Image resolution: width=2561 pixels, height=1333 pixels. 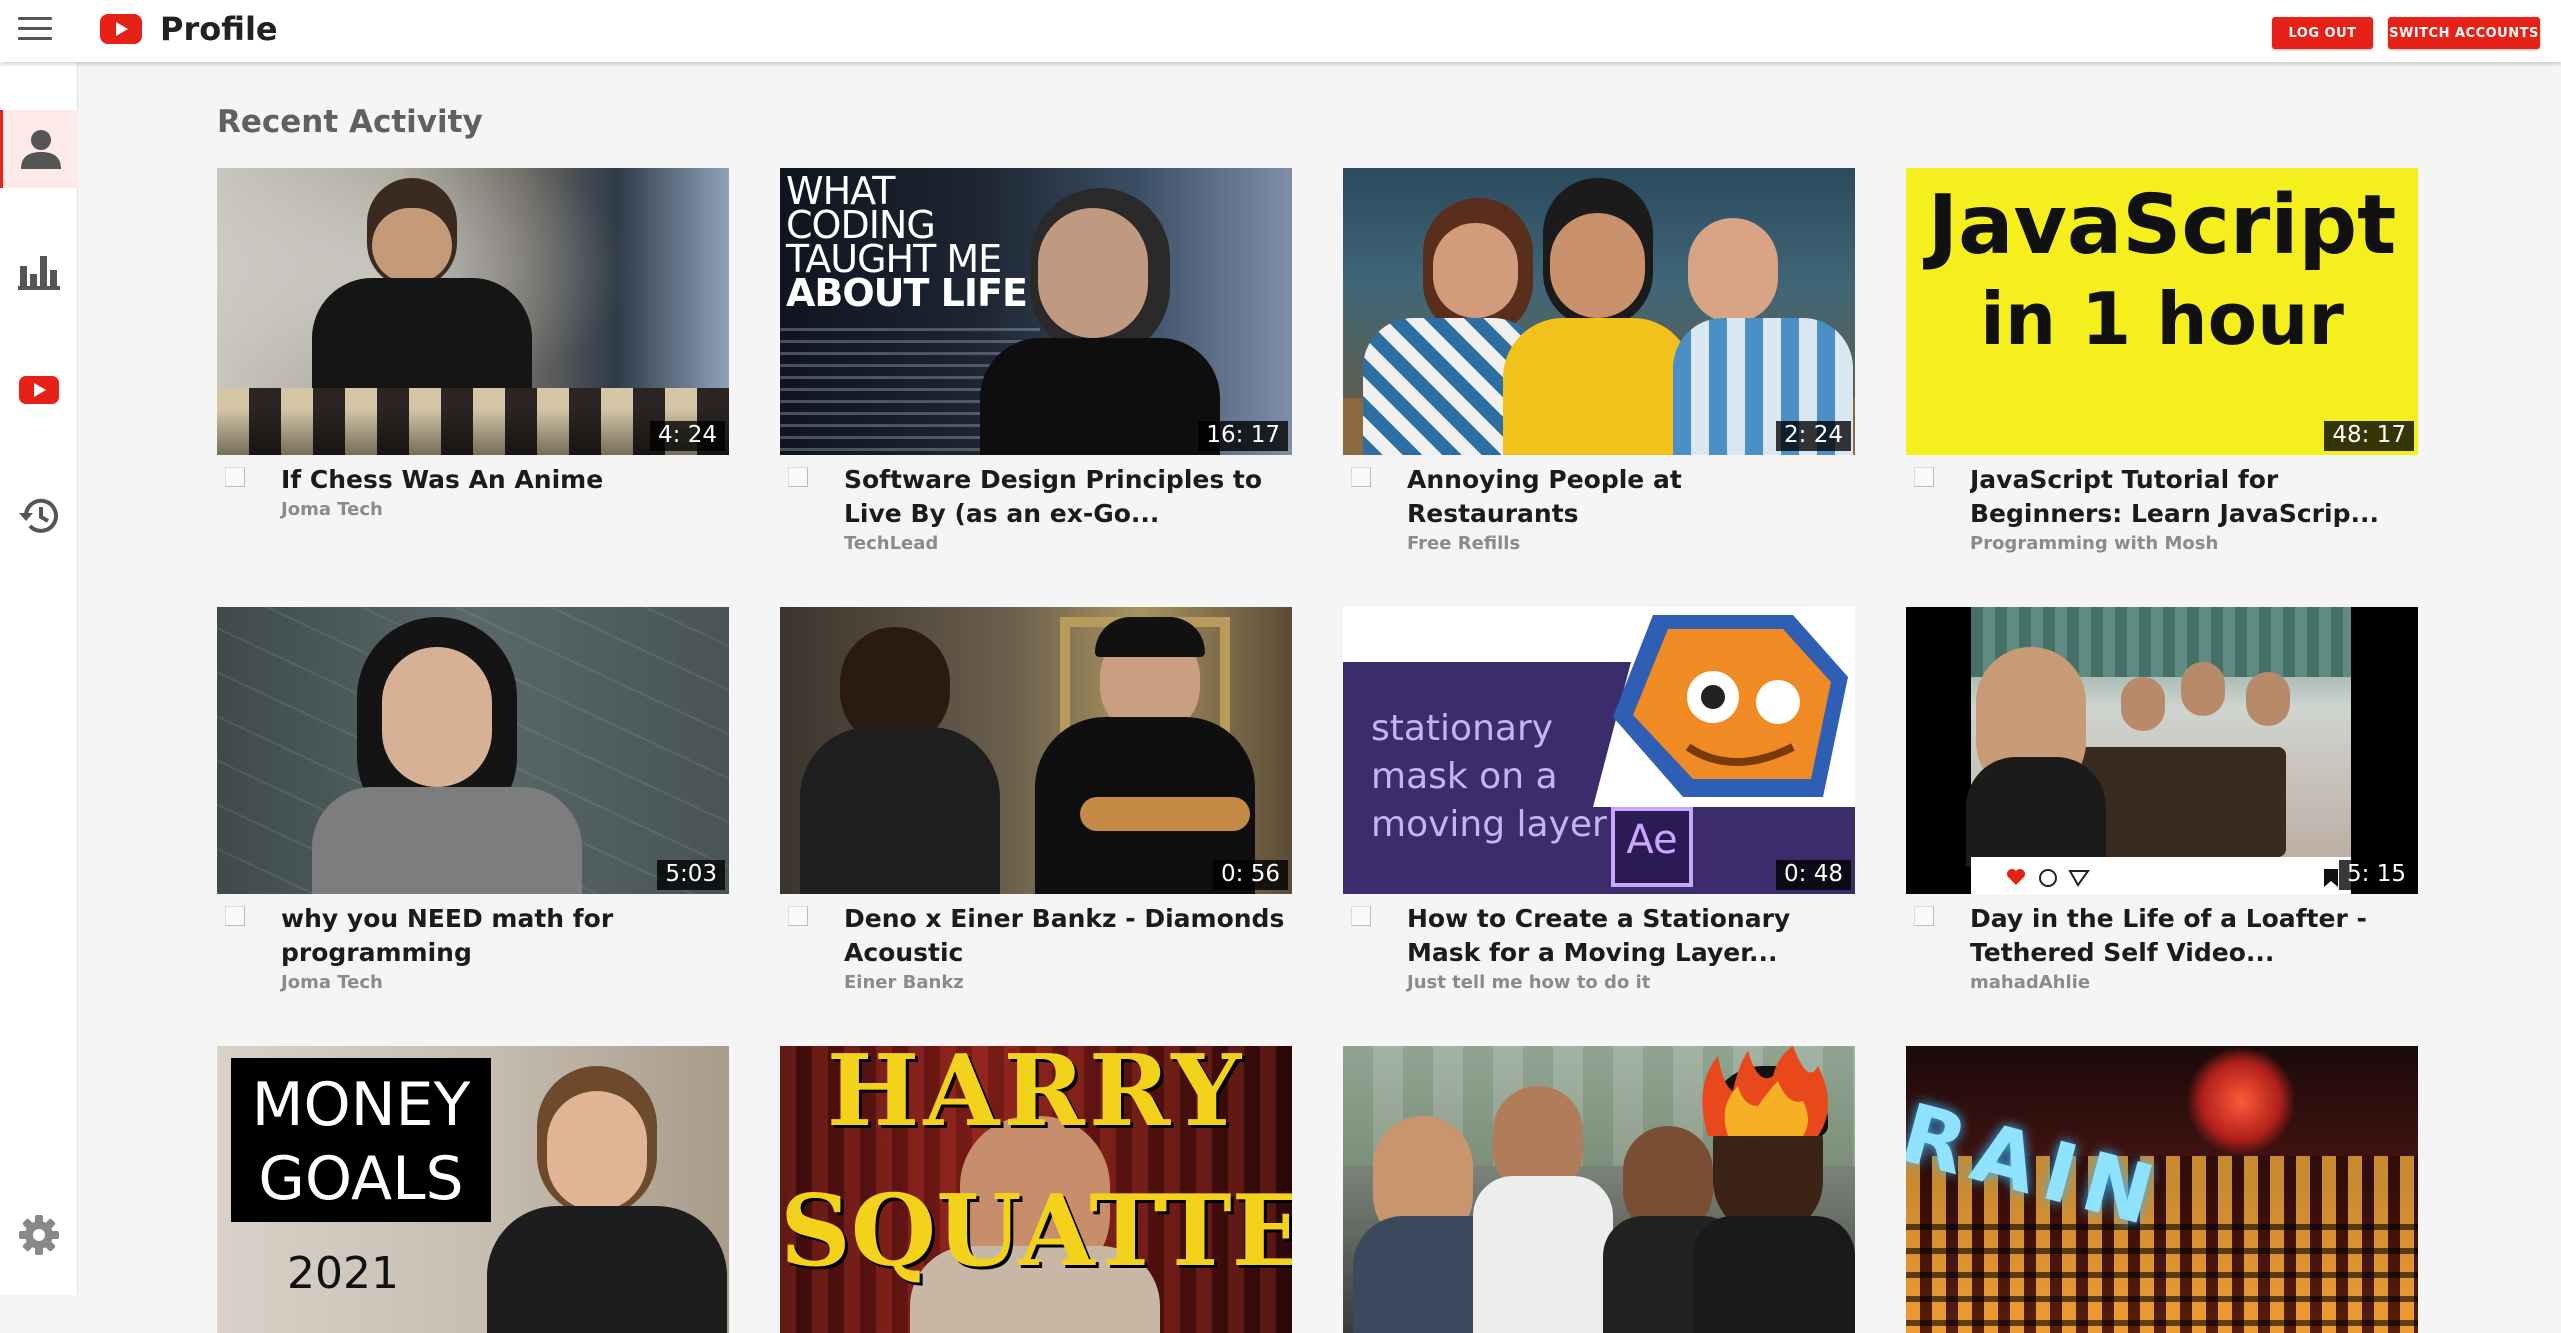 What do you see at coordinates (505, 936) in the screenshot?
I see `video-title: why you NEED math for programming` at bounding box center [505, 936].